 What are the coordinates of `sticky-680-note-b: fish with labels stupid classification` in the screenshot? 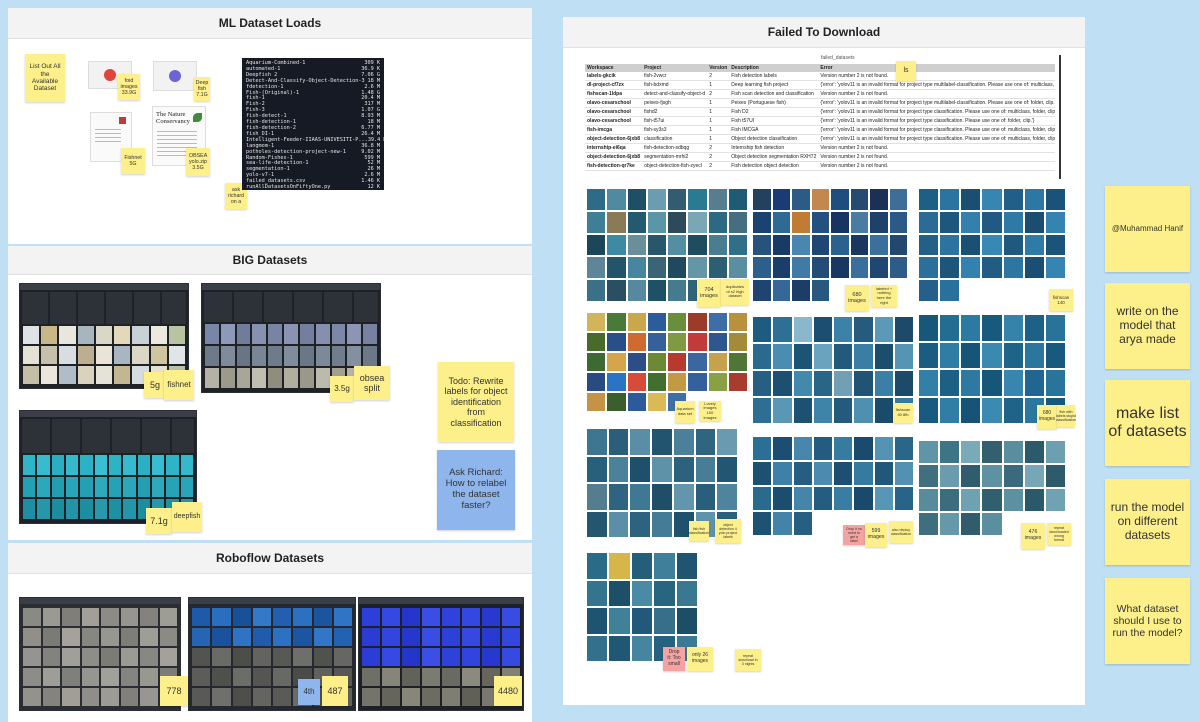 It's located at (1066, 416).